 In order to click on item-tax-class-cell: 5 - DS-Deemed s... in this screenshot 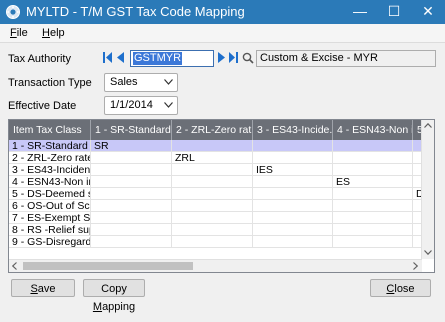, I will do `click(50, 194)`.